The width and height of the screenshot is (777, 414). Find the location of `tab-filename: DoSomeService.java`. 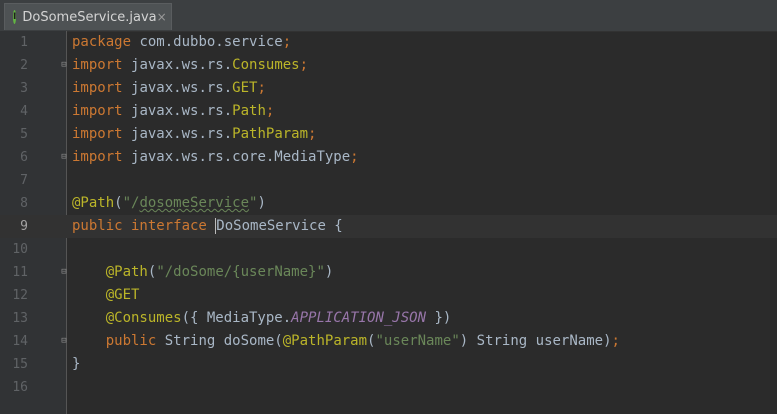

tab-filename: DoSomeService.java is located at coordinates (89, 17).